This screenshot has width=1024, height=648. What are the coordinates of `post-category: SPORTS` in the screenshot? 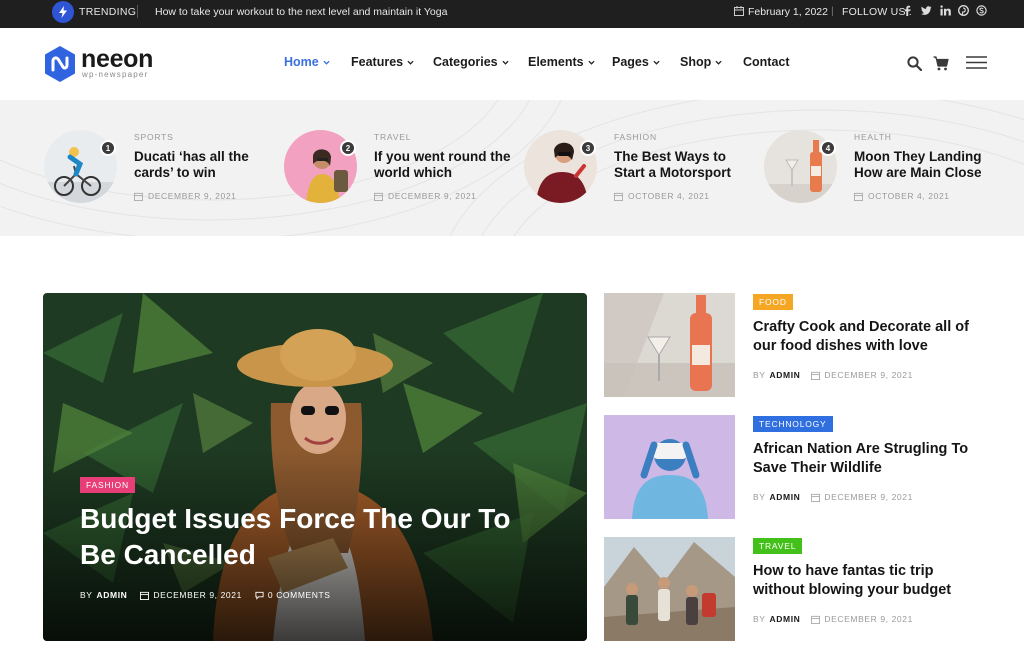 It's located at (154, 137).